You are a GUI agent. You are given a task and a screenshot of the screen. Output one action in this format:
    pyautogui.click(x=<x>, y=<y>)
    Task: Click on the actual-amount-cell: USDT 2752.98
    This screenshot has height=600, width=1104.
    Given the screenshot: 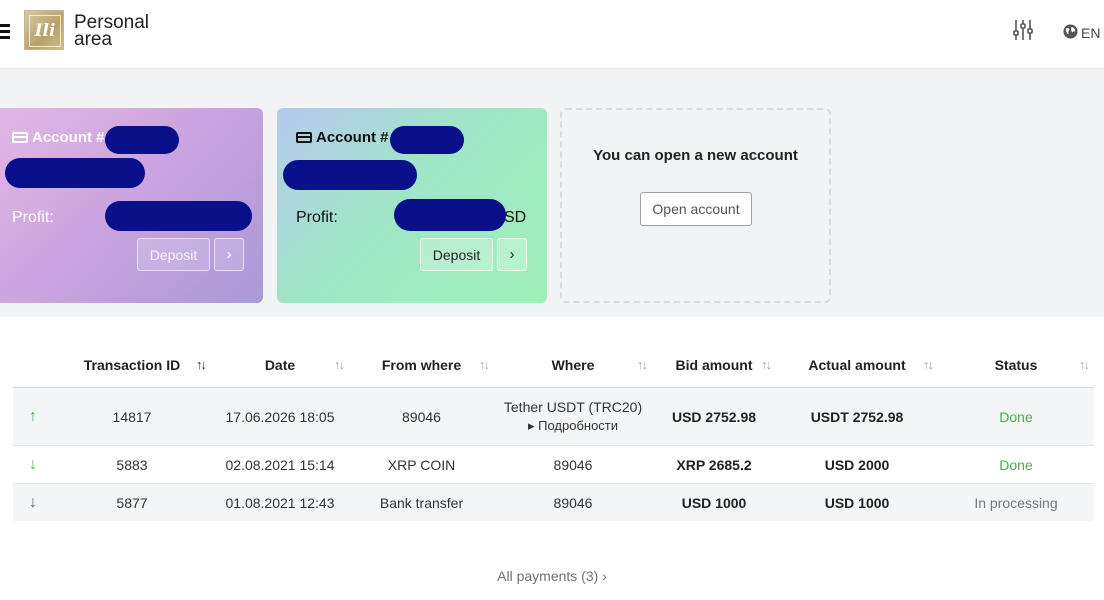 What is the action you would take?
    pyautogui.click(x=857, y=416)
    